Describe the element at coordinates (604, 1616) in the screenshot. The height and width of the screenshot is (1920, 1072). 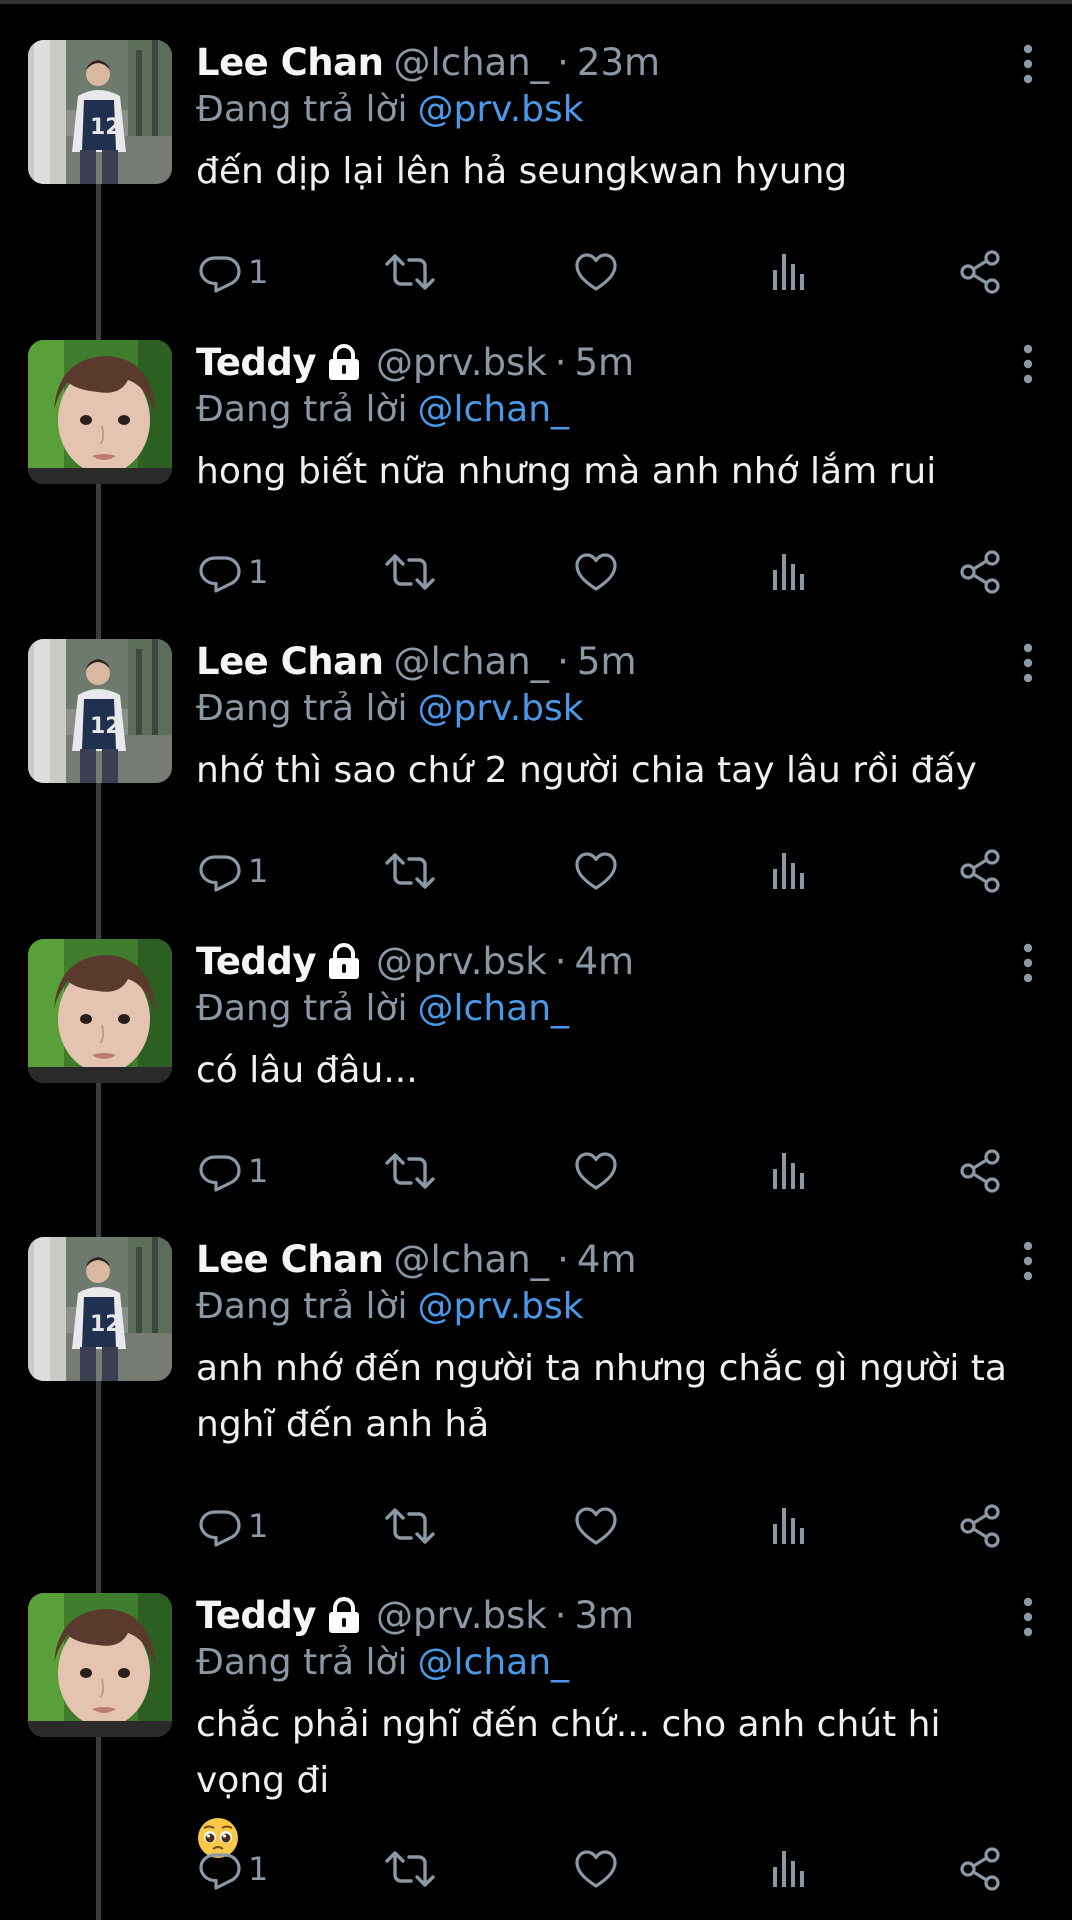
I see `timestamp: 3m` at that location.